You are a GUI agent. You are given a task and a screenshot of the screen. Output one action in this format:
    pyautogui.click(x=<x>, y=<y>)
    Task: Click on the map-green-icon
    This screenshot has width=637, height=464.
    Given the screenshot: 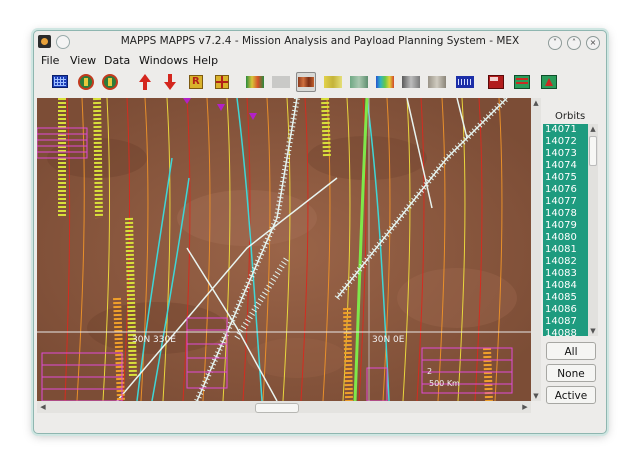 What is the action you would take?
    pyautogui.click(x=359, y=82)
    